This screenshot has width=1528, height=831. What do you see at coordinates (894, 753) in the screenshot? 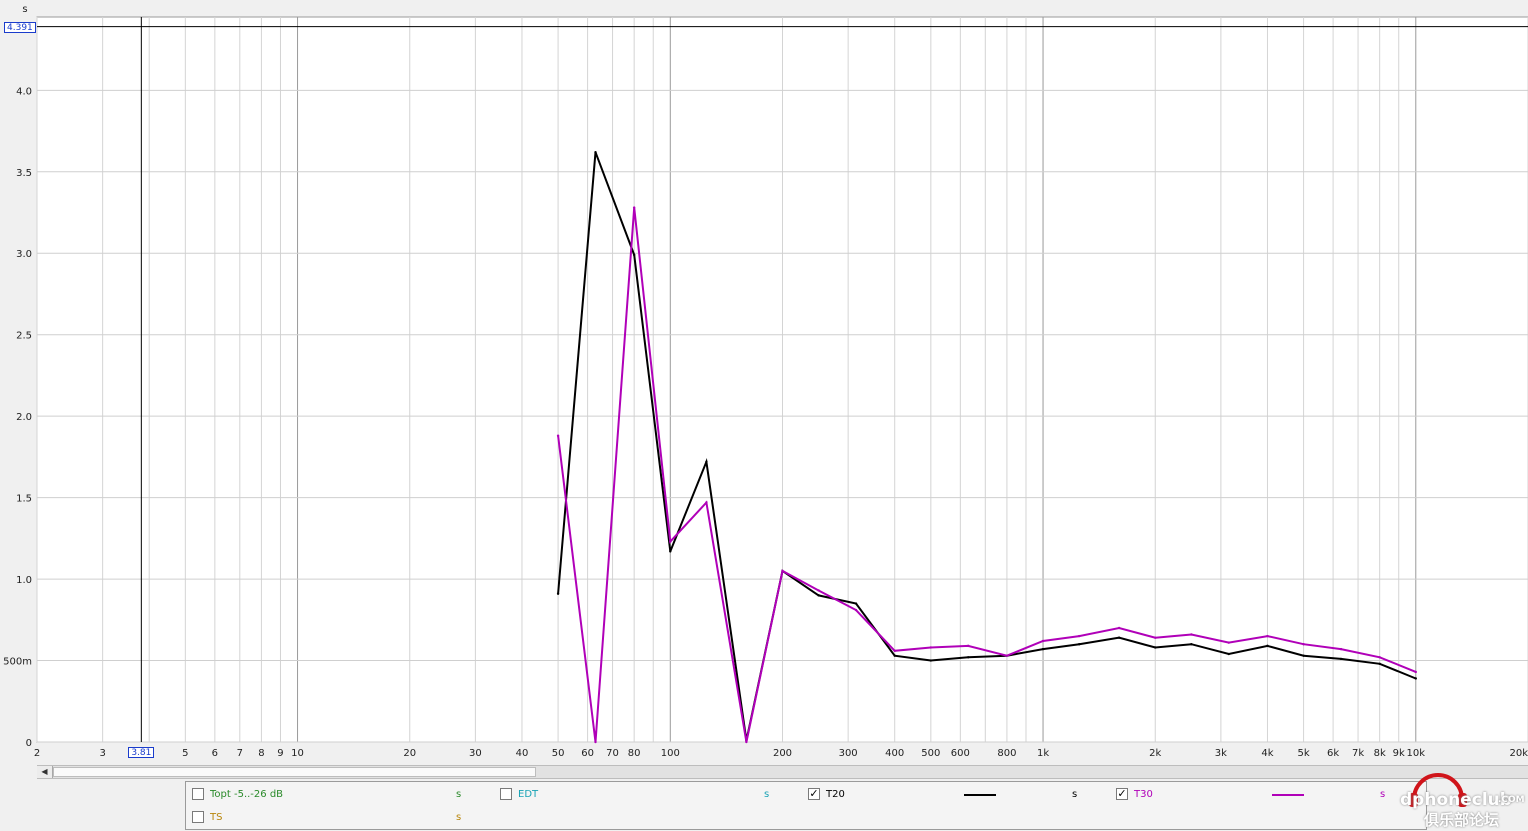
I see `x-tick-label: 400` at bounding box center [894, 753].